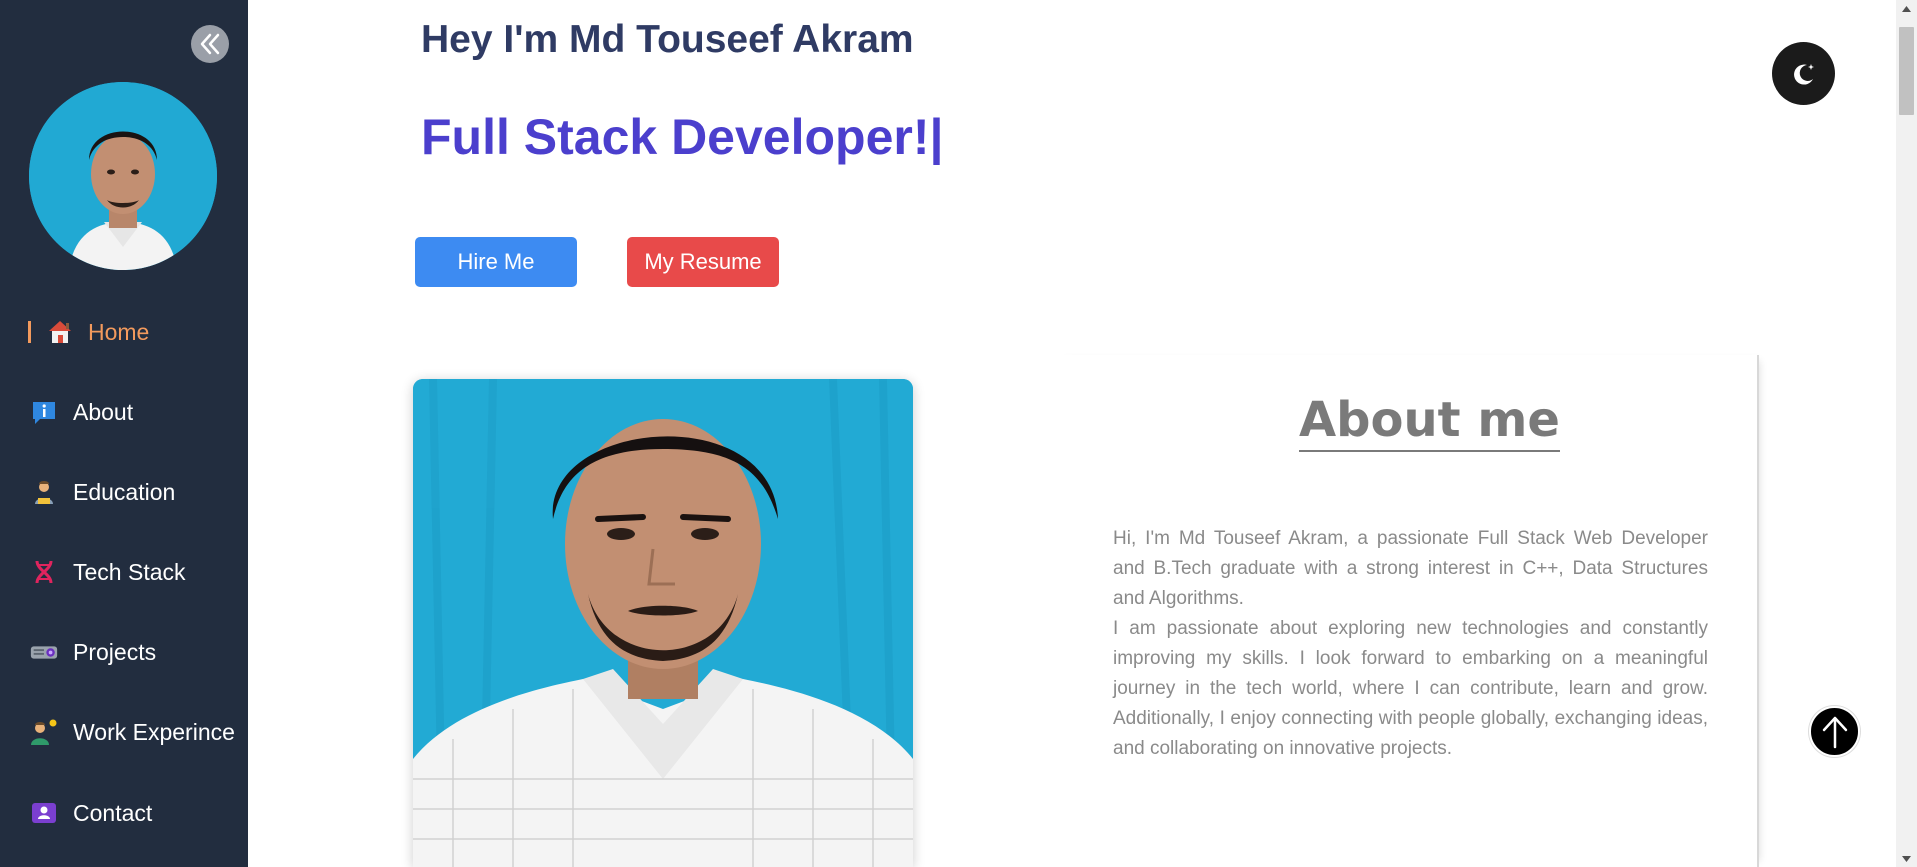  What do you see at coordinates (154, 731) in the screenshot?
I see `sidebar-item-label: Work Experince` at bounding box center [154, 731].